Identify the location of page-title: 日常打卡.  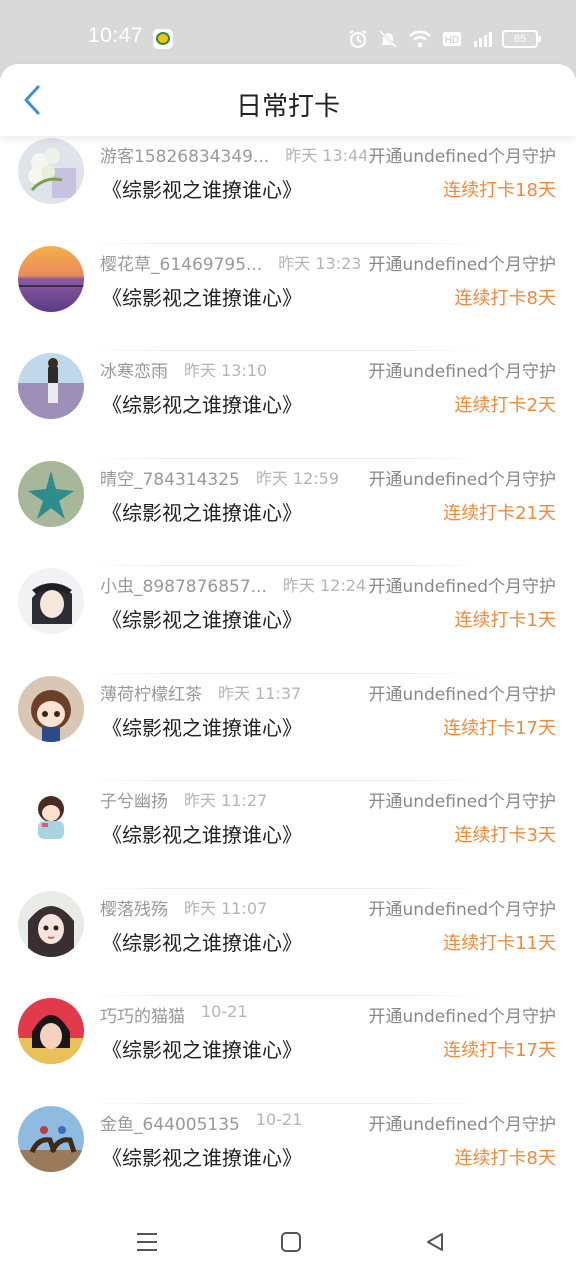
(287, 107).